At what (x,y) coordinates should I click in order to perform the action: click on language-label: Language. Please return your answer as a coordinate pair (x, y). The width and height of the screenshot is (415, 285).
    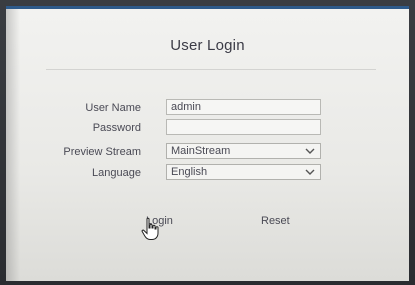
    Looking at the image, I should click on (116, 173).